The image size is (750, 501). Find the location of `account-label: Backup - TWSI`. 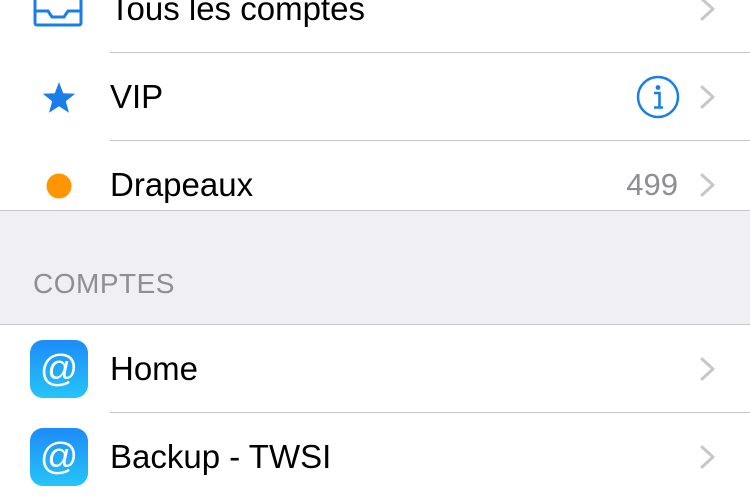

account-label: Backup - TWSI is located at coordinates (221, 456).